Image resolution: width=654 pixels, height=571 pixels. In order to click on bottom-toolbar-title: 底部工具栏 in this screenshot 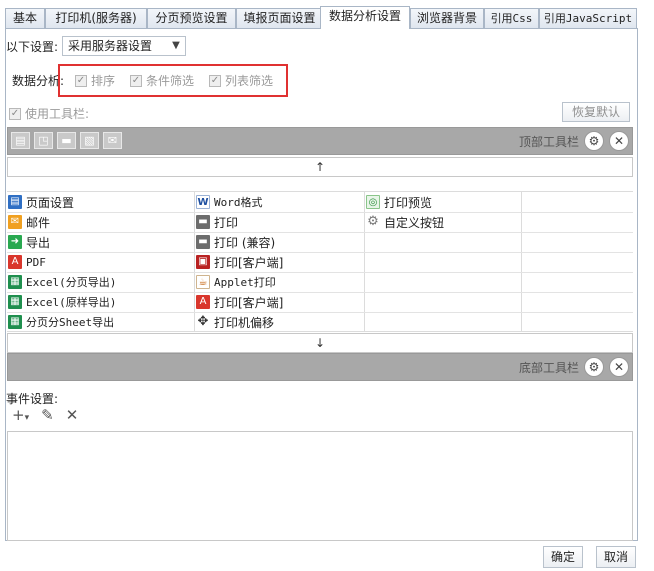, I will do `click(548, 367)`.